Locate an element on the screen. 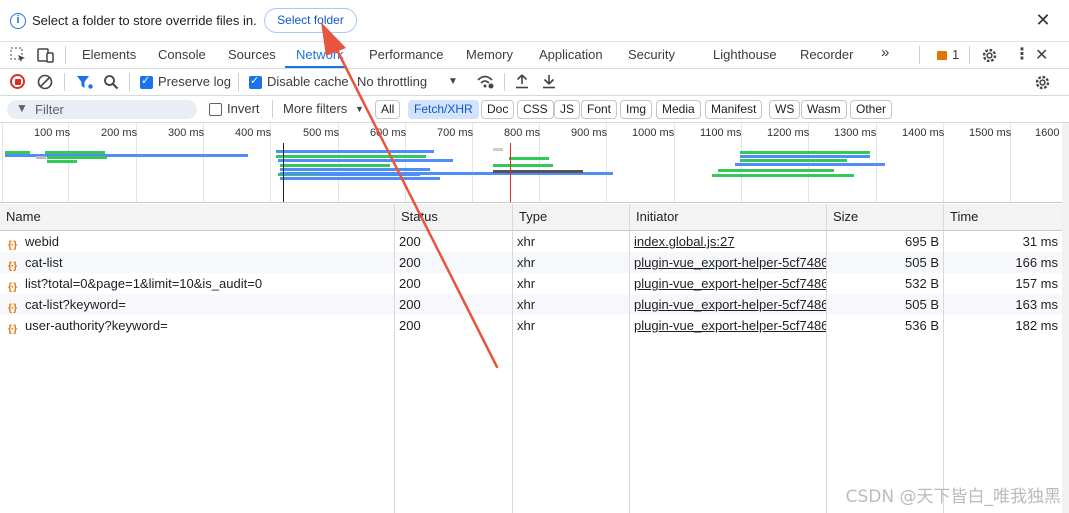 The image size is (1069, 513). tab-network: Network is located at coordinates (320, 54).